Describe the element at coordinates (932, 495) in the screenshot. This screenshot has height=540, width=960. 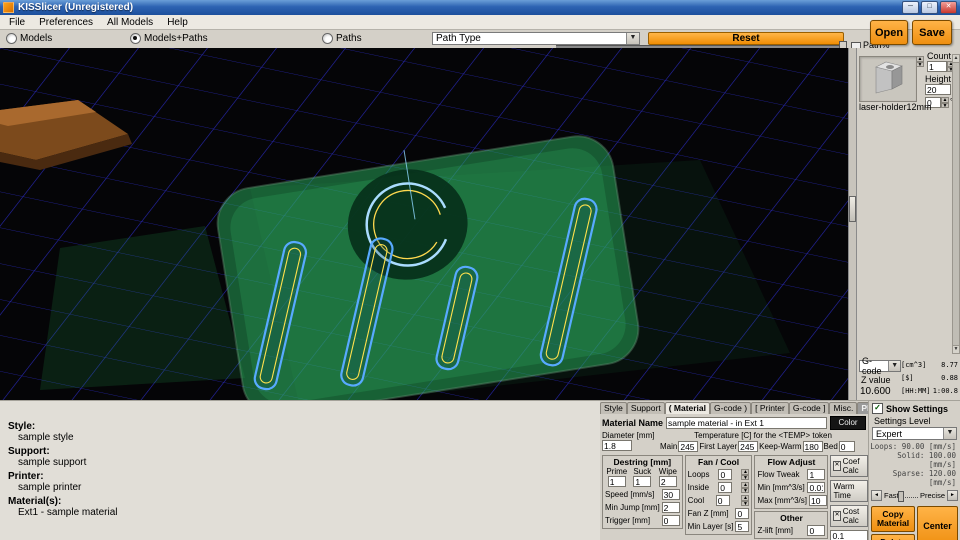
I see `precise-label: Precise` at that location.